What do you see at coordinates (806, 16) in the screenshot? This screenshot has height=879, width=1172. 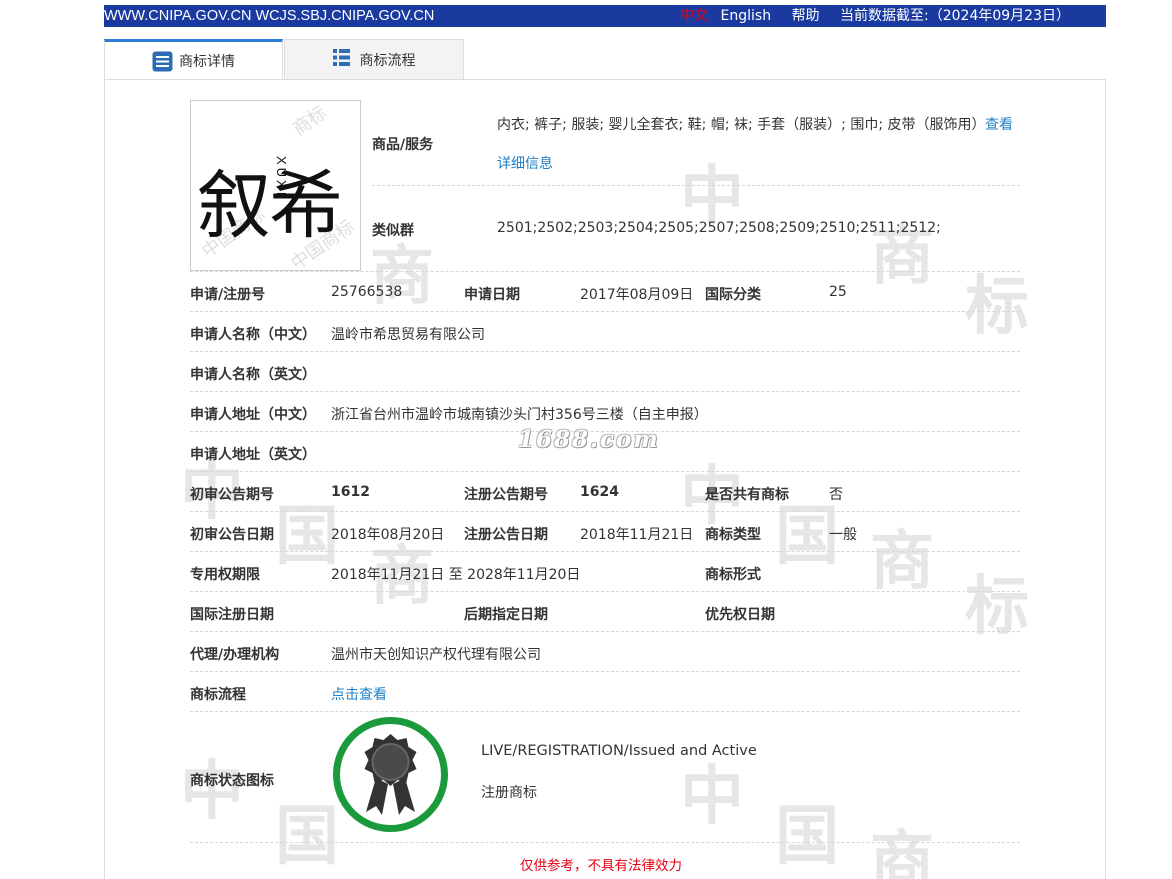 I see `help-link: 帮助` at bounding box center [806, 16].